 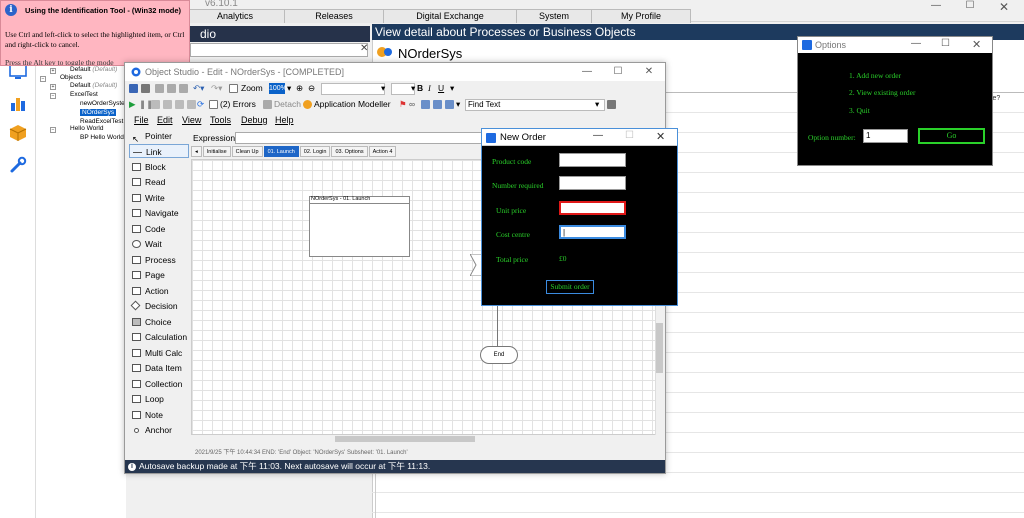 I want to click on refresh-icon: ⟳, so click(x=200, y=104).